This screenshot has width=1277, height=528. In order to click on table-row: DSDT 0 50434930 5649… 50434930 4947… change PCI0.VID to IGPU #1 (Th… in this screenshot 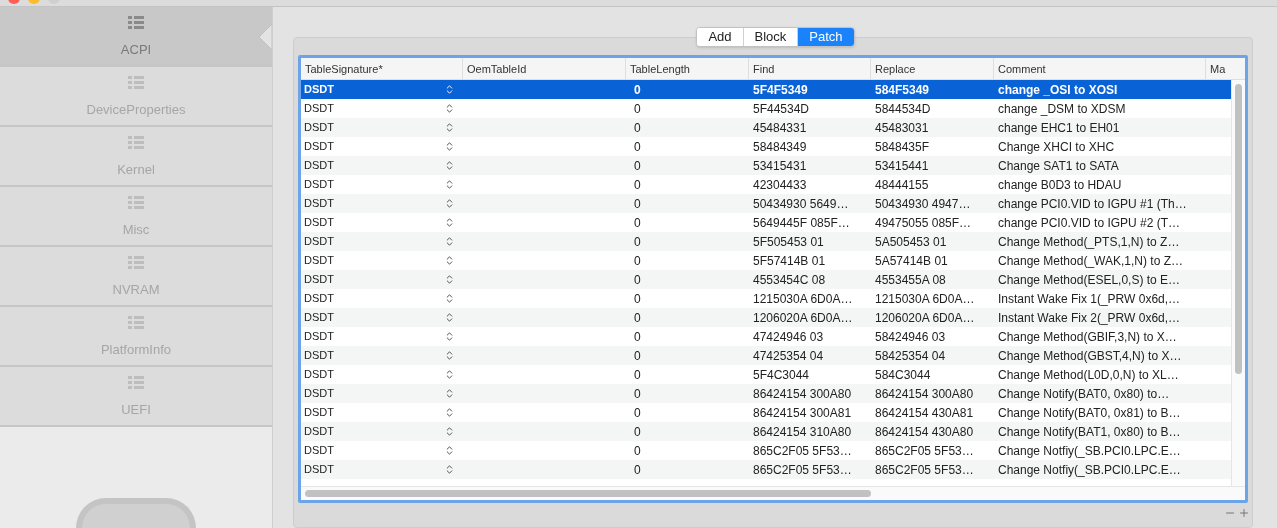, I will do `click(766, 203)`.